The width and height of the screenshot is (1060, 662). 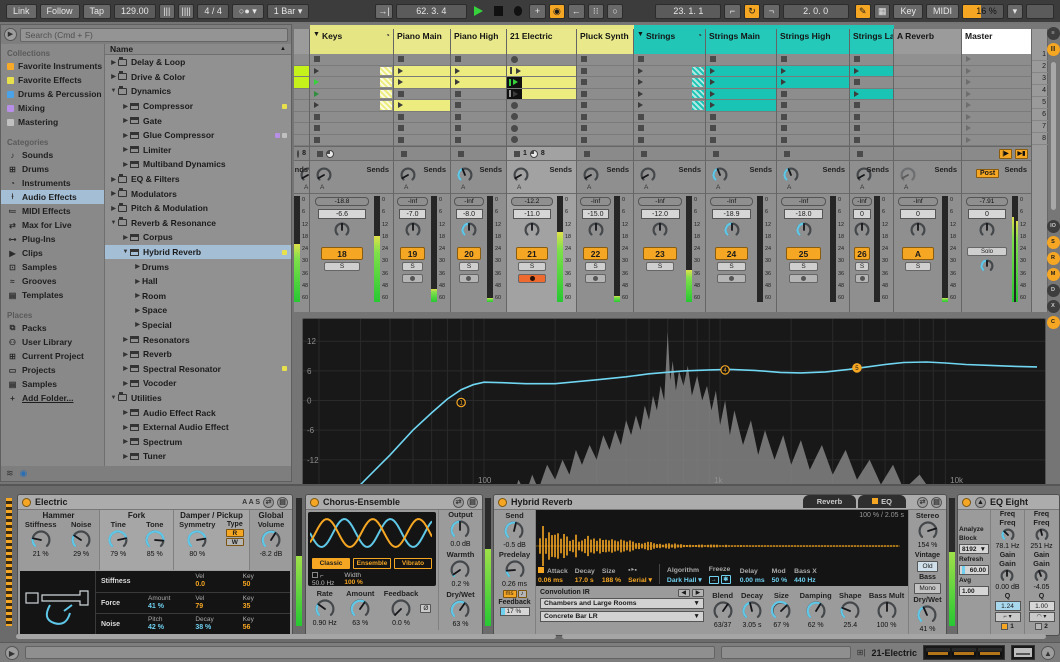 I want to click on group-slot-button, so click(x=316, y=105).